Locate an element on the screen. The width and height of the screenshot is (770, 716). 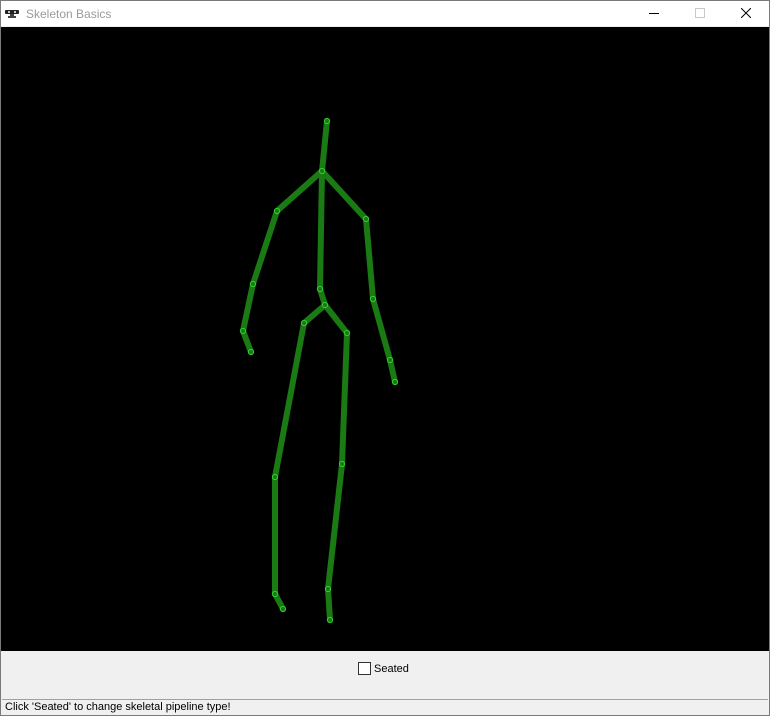
bone-hip_left-knee_left is located at coordinates (289, 400).